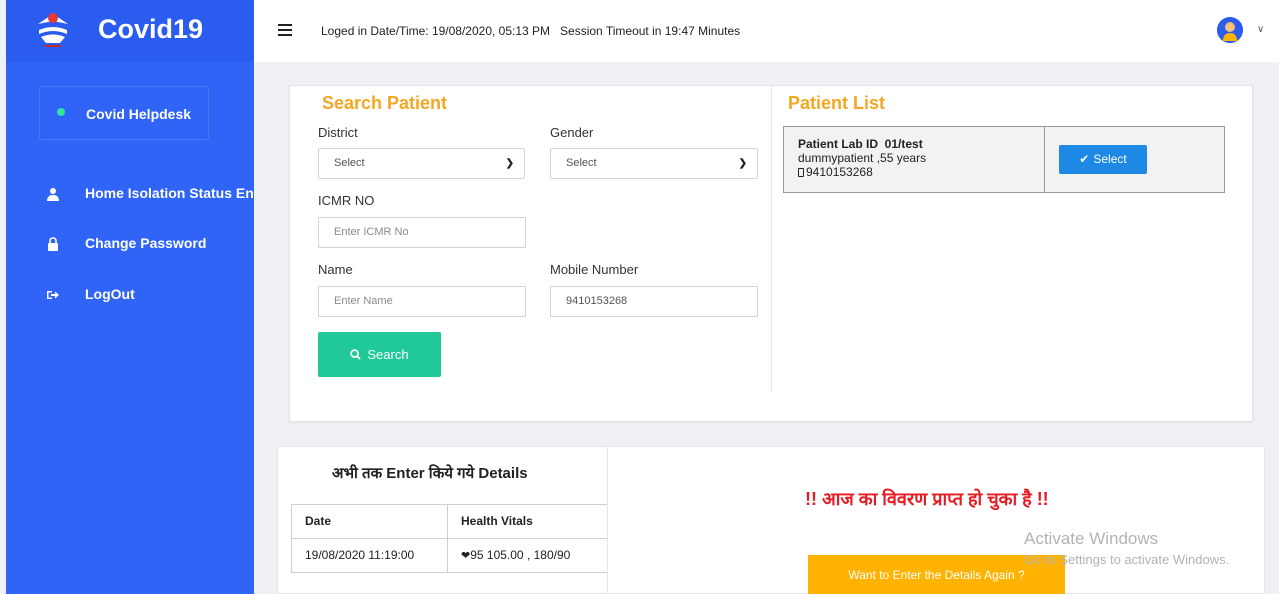 The width and height of the screenshot is (1279, 594). I want to click on sidebar-item-label: LogOut, so click(110, 294).